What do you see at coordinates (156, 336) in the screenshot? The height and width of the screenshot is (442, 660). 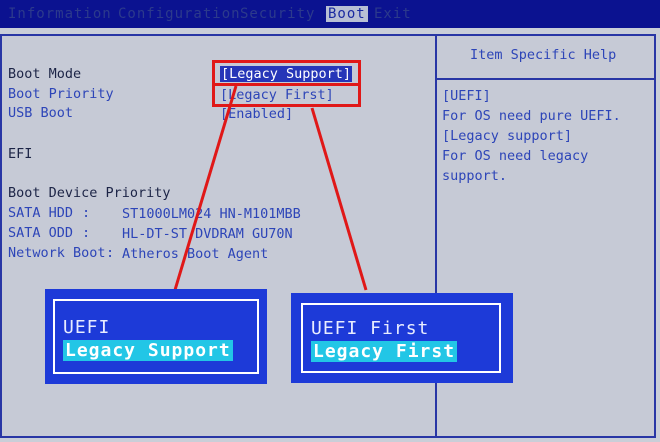 I see `boot-mode-popup: UEFI Legacy Support` at bounding box center [156, 336].